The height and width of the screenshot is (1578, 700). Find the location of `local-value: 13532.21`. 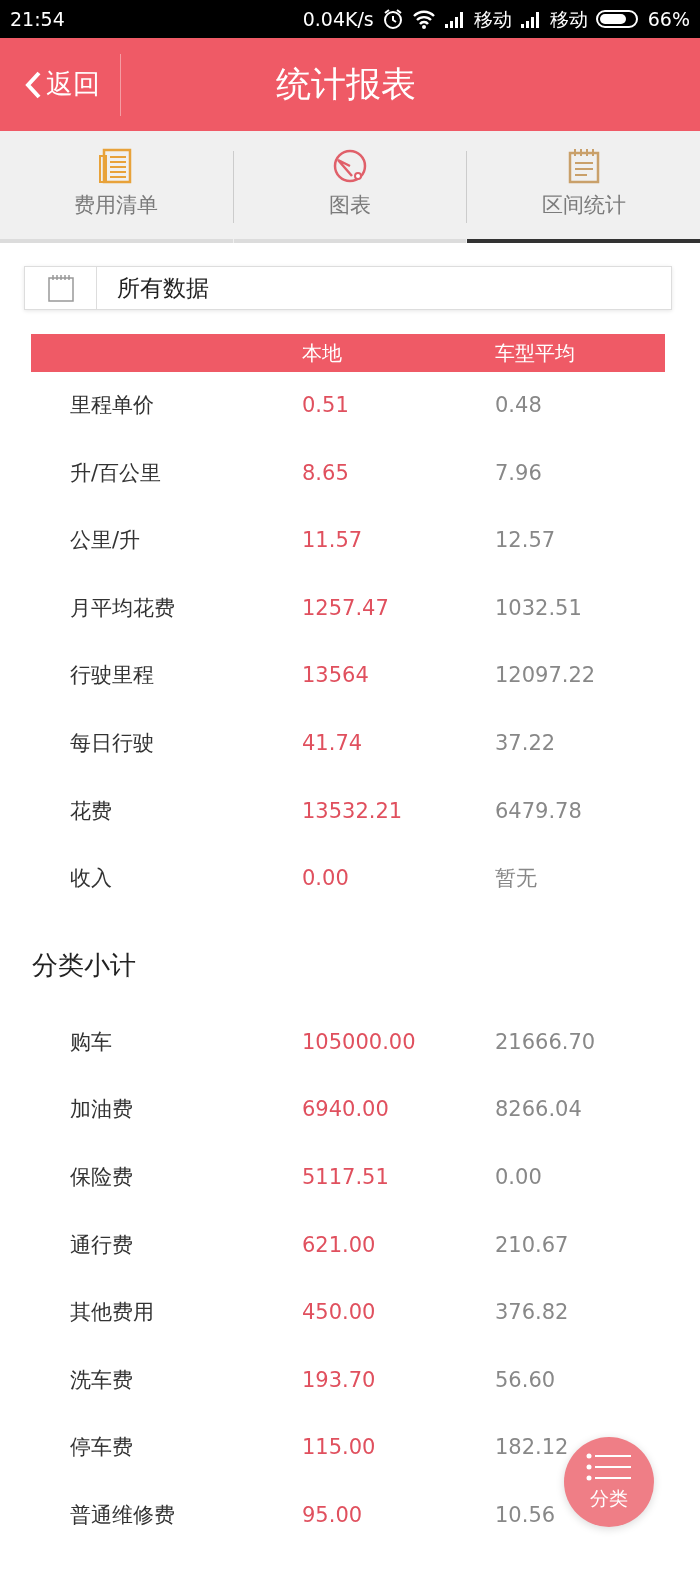

local-value: 13532.21 is located at coordinates (352, 810).